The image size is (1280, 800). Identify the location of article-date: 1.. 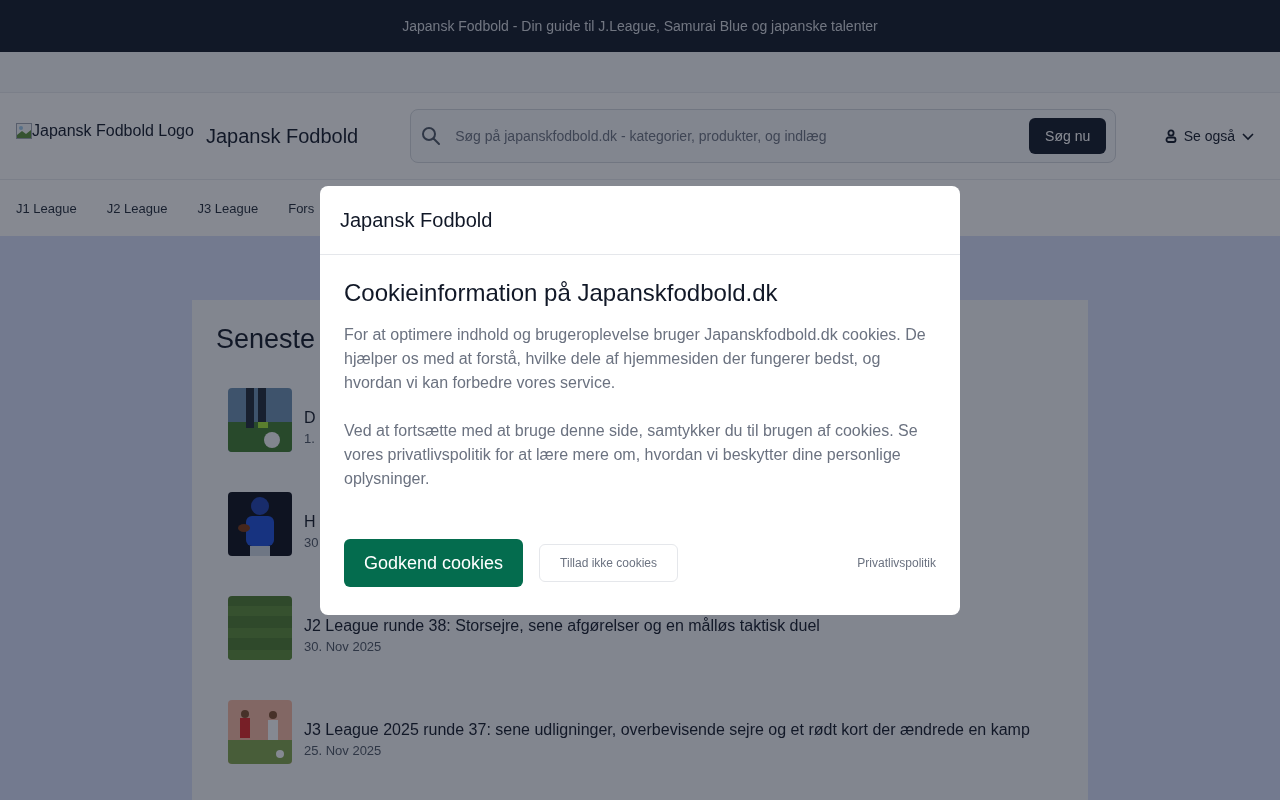
(309, 438).